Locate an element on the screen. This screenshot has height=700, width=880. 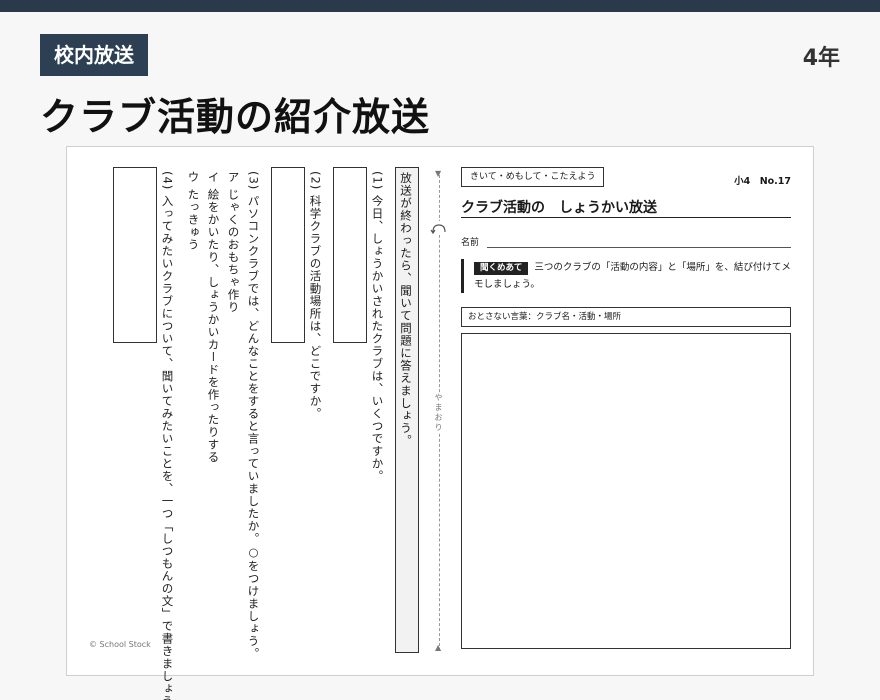
question-2: (2) 科学クラブの活動場所は、どこですか。 is located at coordinates (315, 295).